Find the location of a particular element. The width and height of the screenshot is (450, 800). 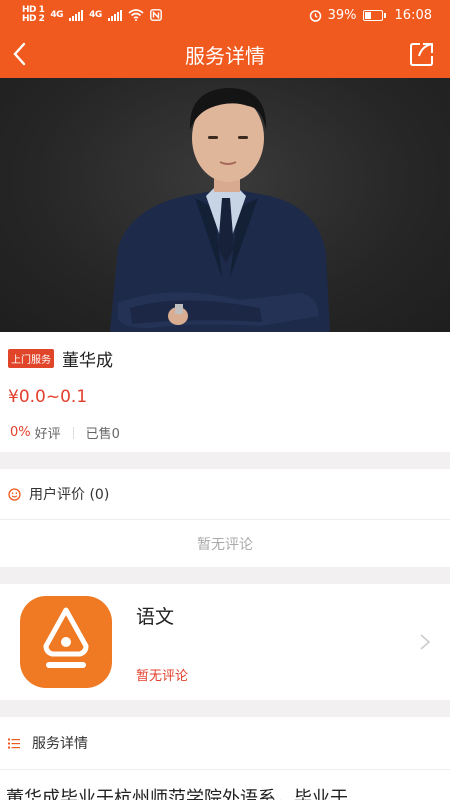

wifi-icon is located at coordinates (136, 15).